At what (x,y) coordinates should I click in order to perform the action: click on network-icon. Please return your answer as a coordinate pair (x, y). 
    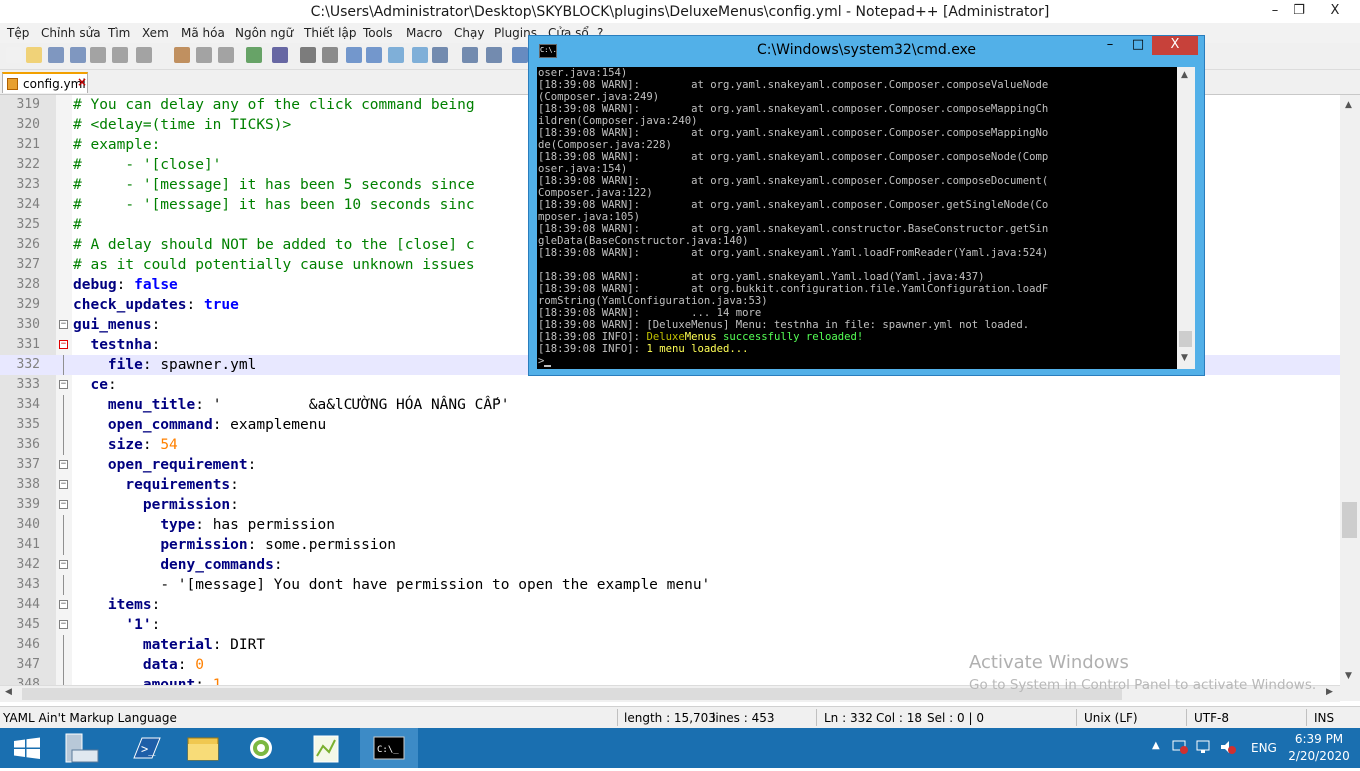
    Looking at the image, I should click on (1180, 747).